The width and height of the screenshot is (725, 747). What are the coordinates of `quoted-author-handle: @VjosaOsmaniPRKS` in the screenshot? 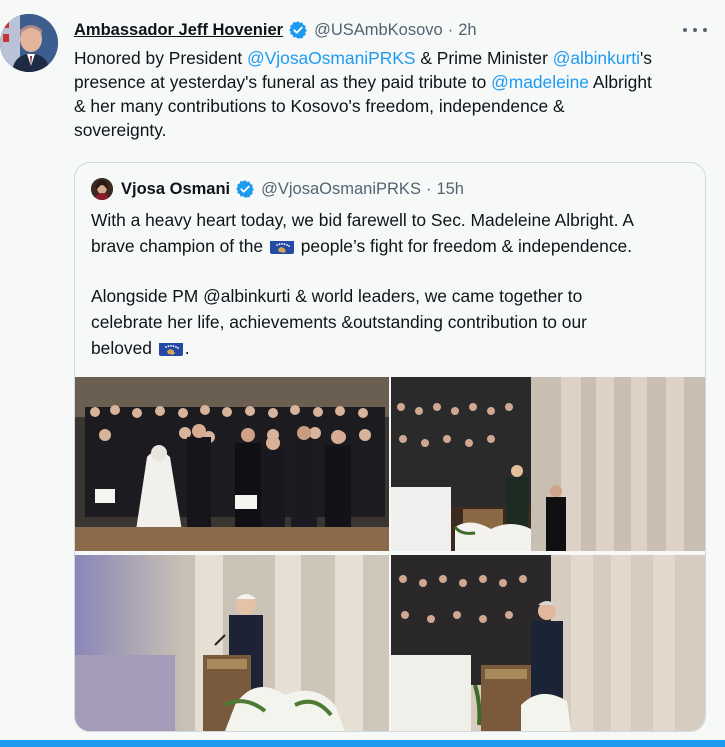 It's located at (341, 188).